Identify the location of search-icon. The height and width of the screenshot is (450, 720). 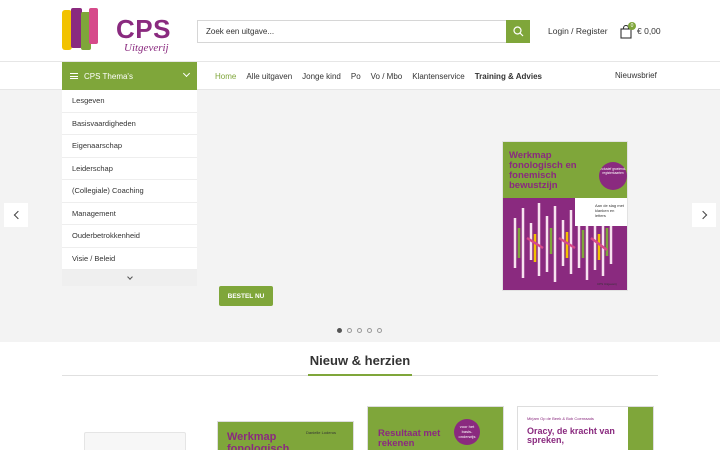
(517, 31).